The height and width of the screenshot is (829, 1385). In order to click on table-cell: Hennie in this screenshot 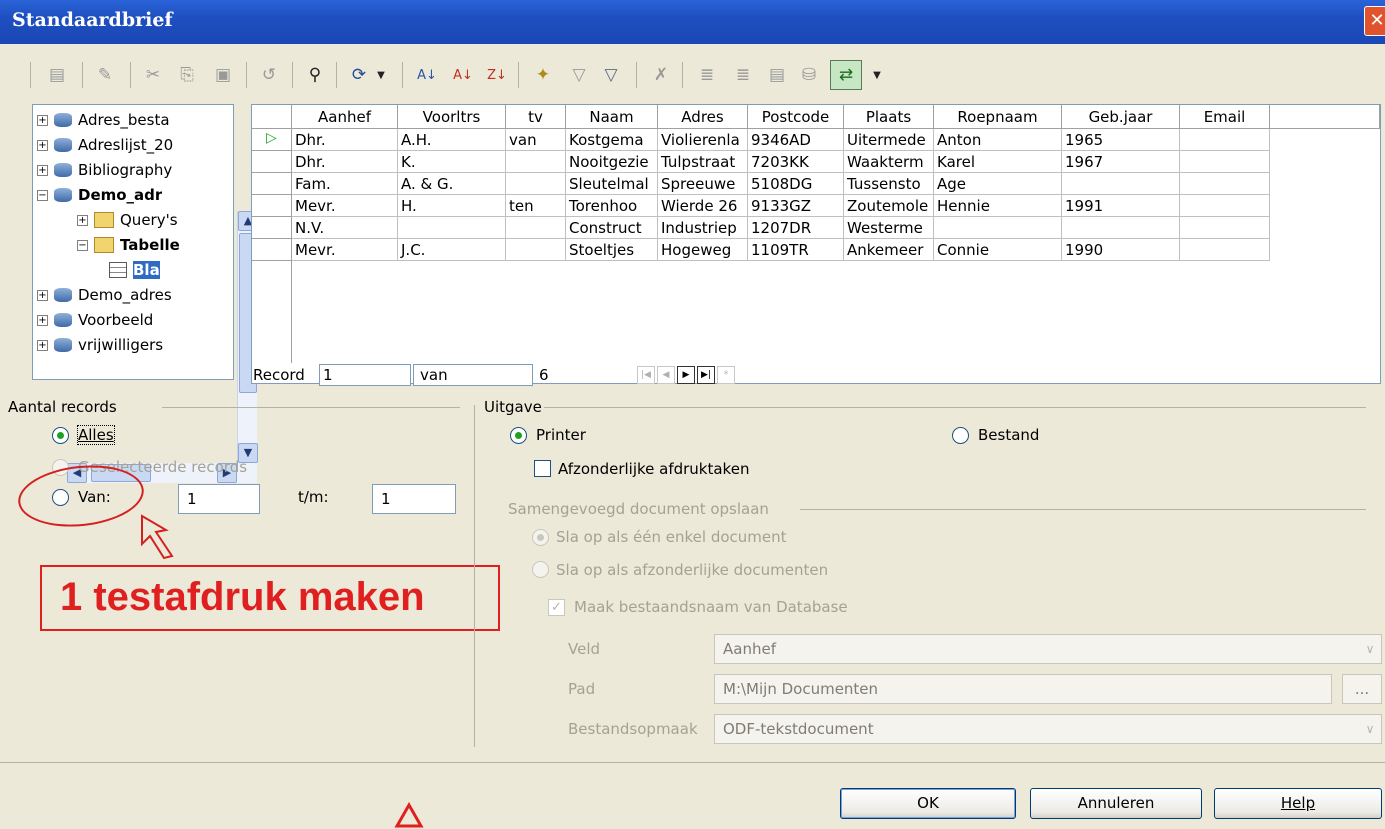, I will do `click(998, 206)`.